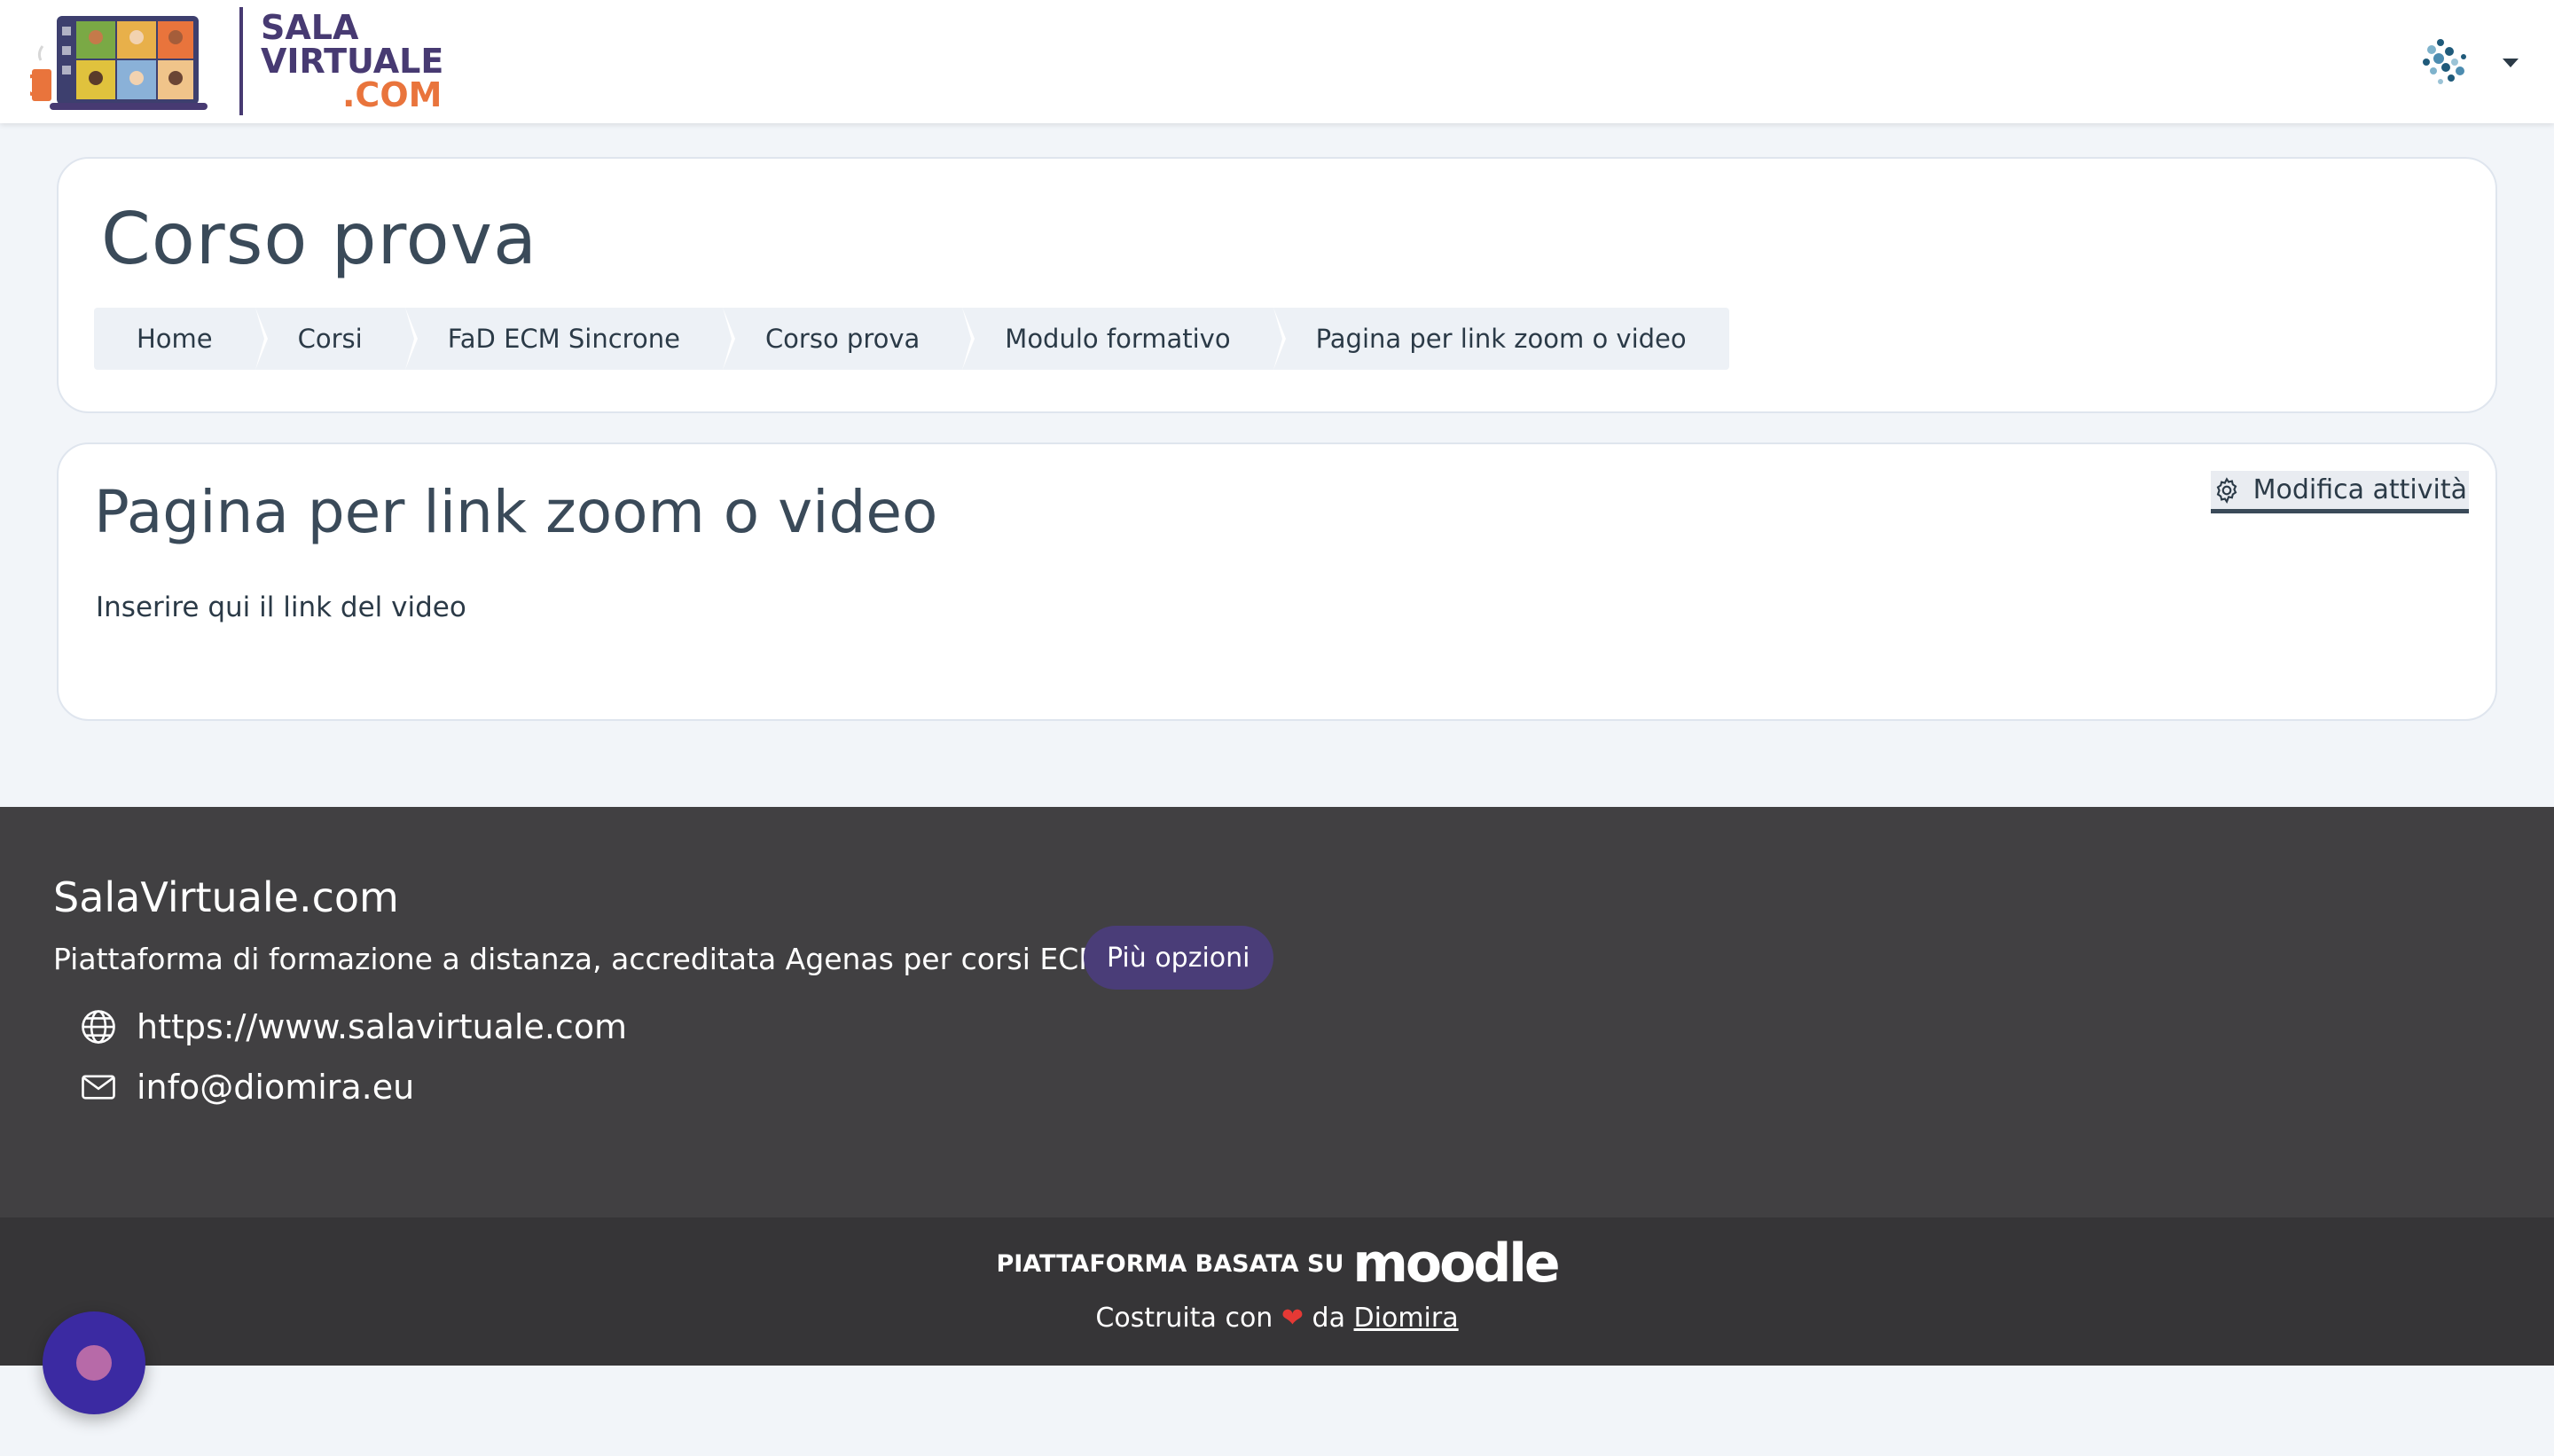 Image resolution: width=2554 pixels, height=1456 pixels. I want to click on heart-icon: ❤, so click(1292, 1318).